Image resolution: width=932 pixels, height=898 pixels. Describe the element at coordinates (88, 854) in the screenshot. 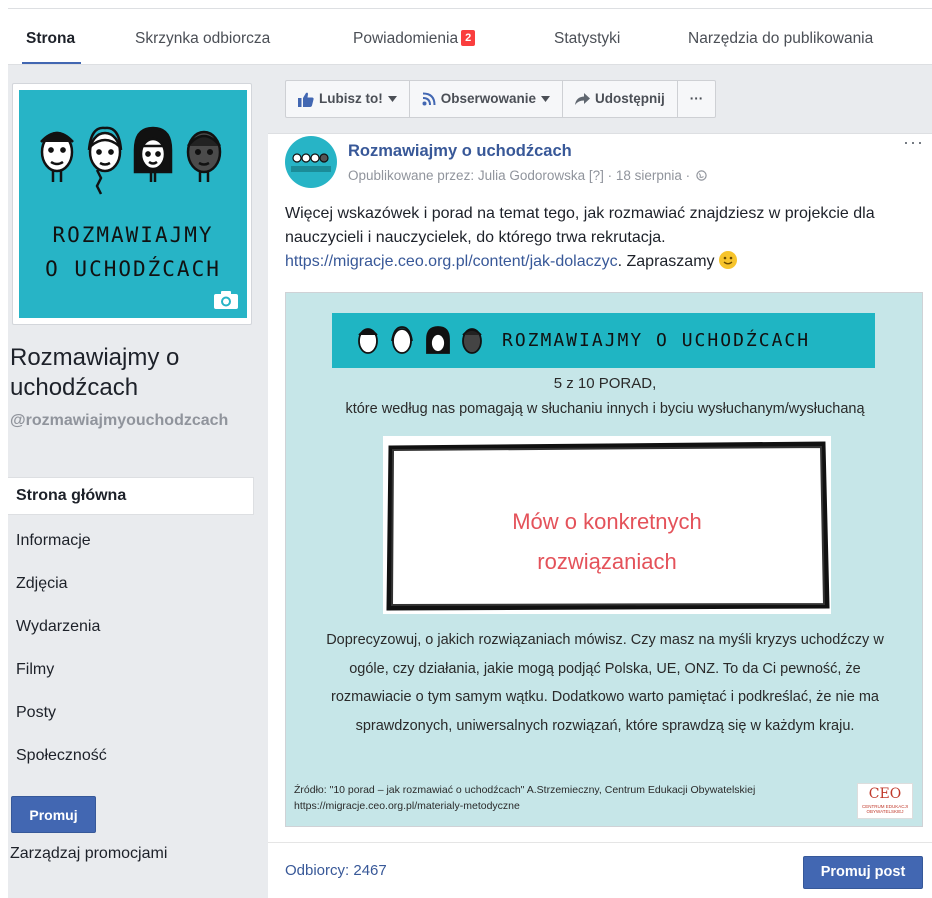

I see `manage-promotions-link: Zarządzaj promocjami` at that location.